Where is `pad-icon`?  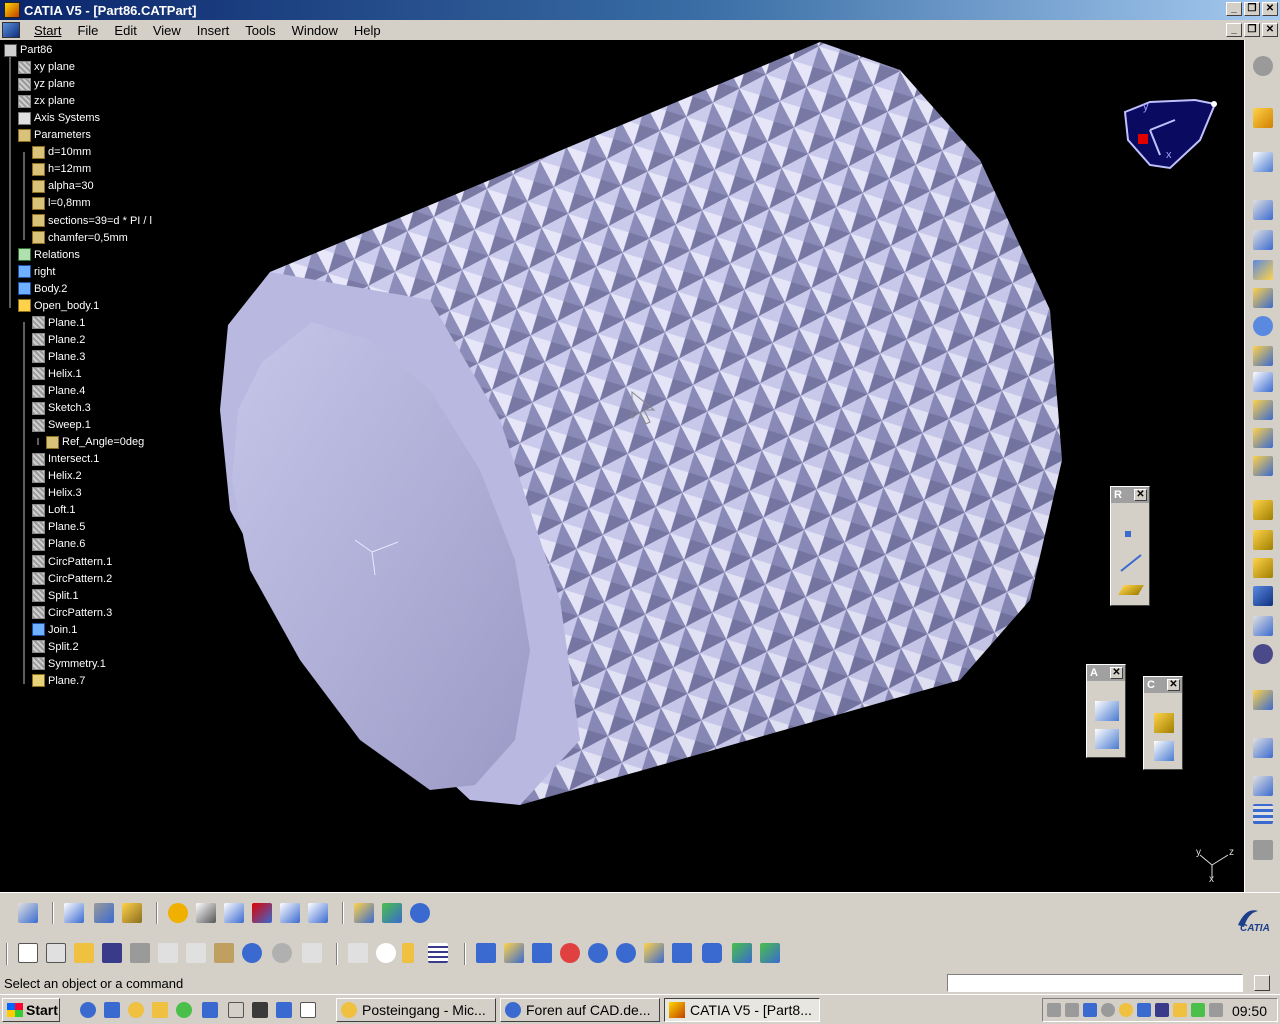
pad-icon is located at coordinates (1263, 210).